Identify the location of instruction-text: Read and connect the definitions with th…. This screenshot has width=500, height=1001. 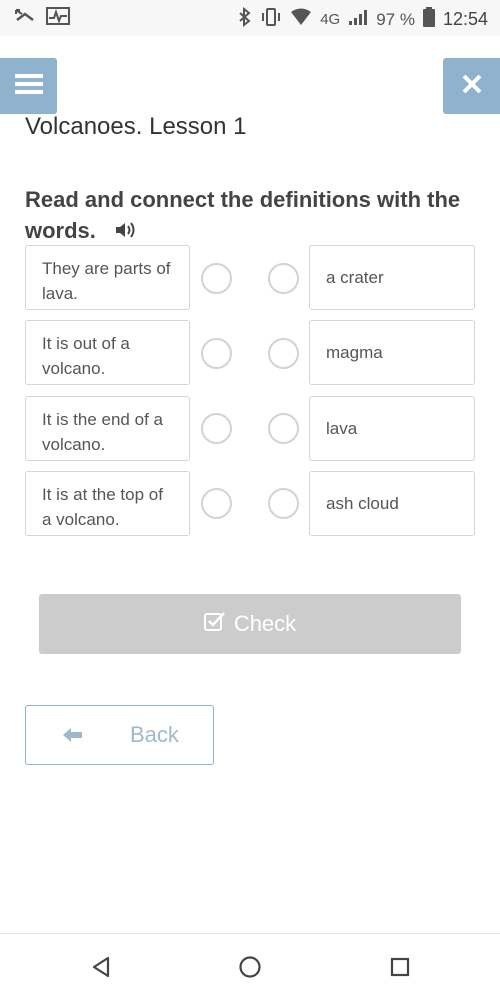
(250, 216).